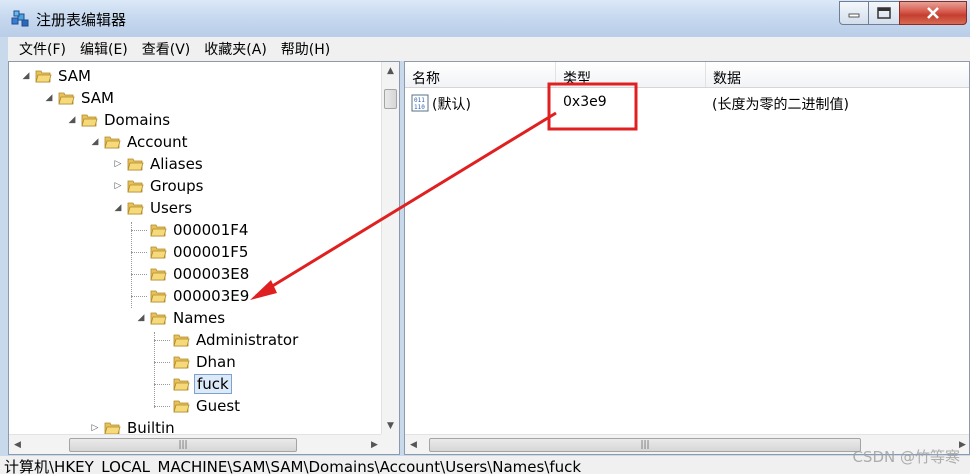 The width and height of the screenshot is (970, 474). Describe the element at coordinates (645, 445) in the screenshot. I see `list-hscroll-thumb: |||` at that location.